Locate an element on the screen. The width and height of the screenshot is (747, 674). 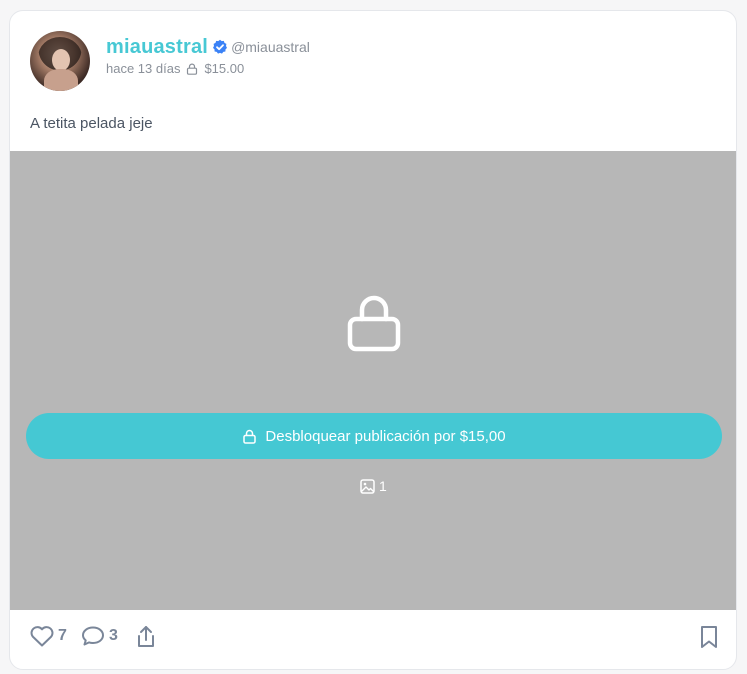
author-row: miauastral @miauastral is located at coordinates (208, 47).